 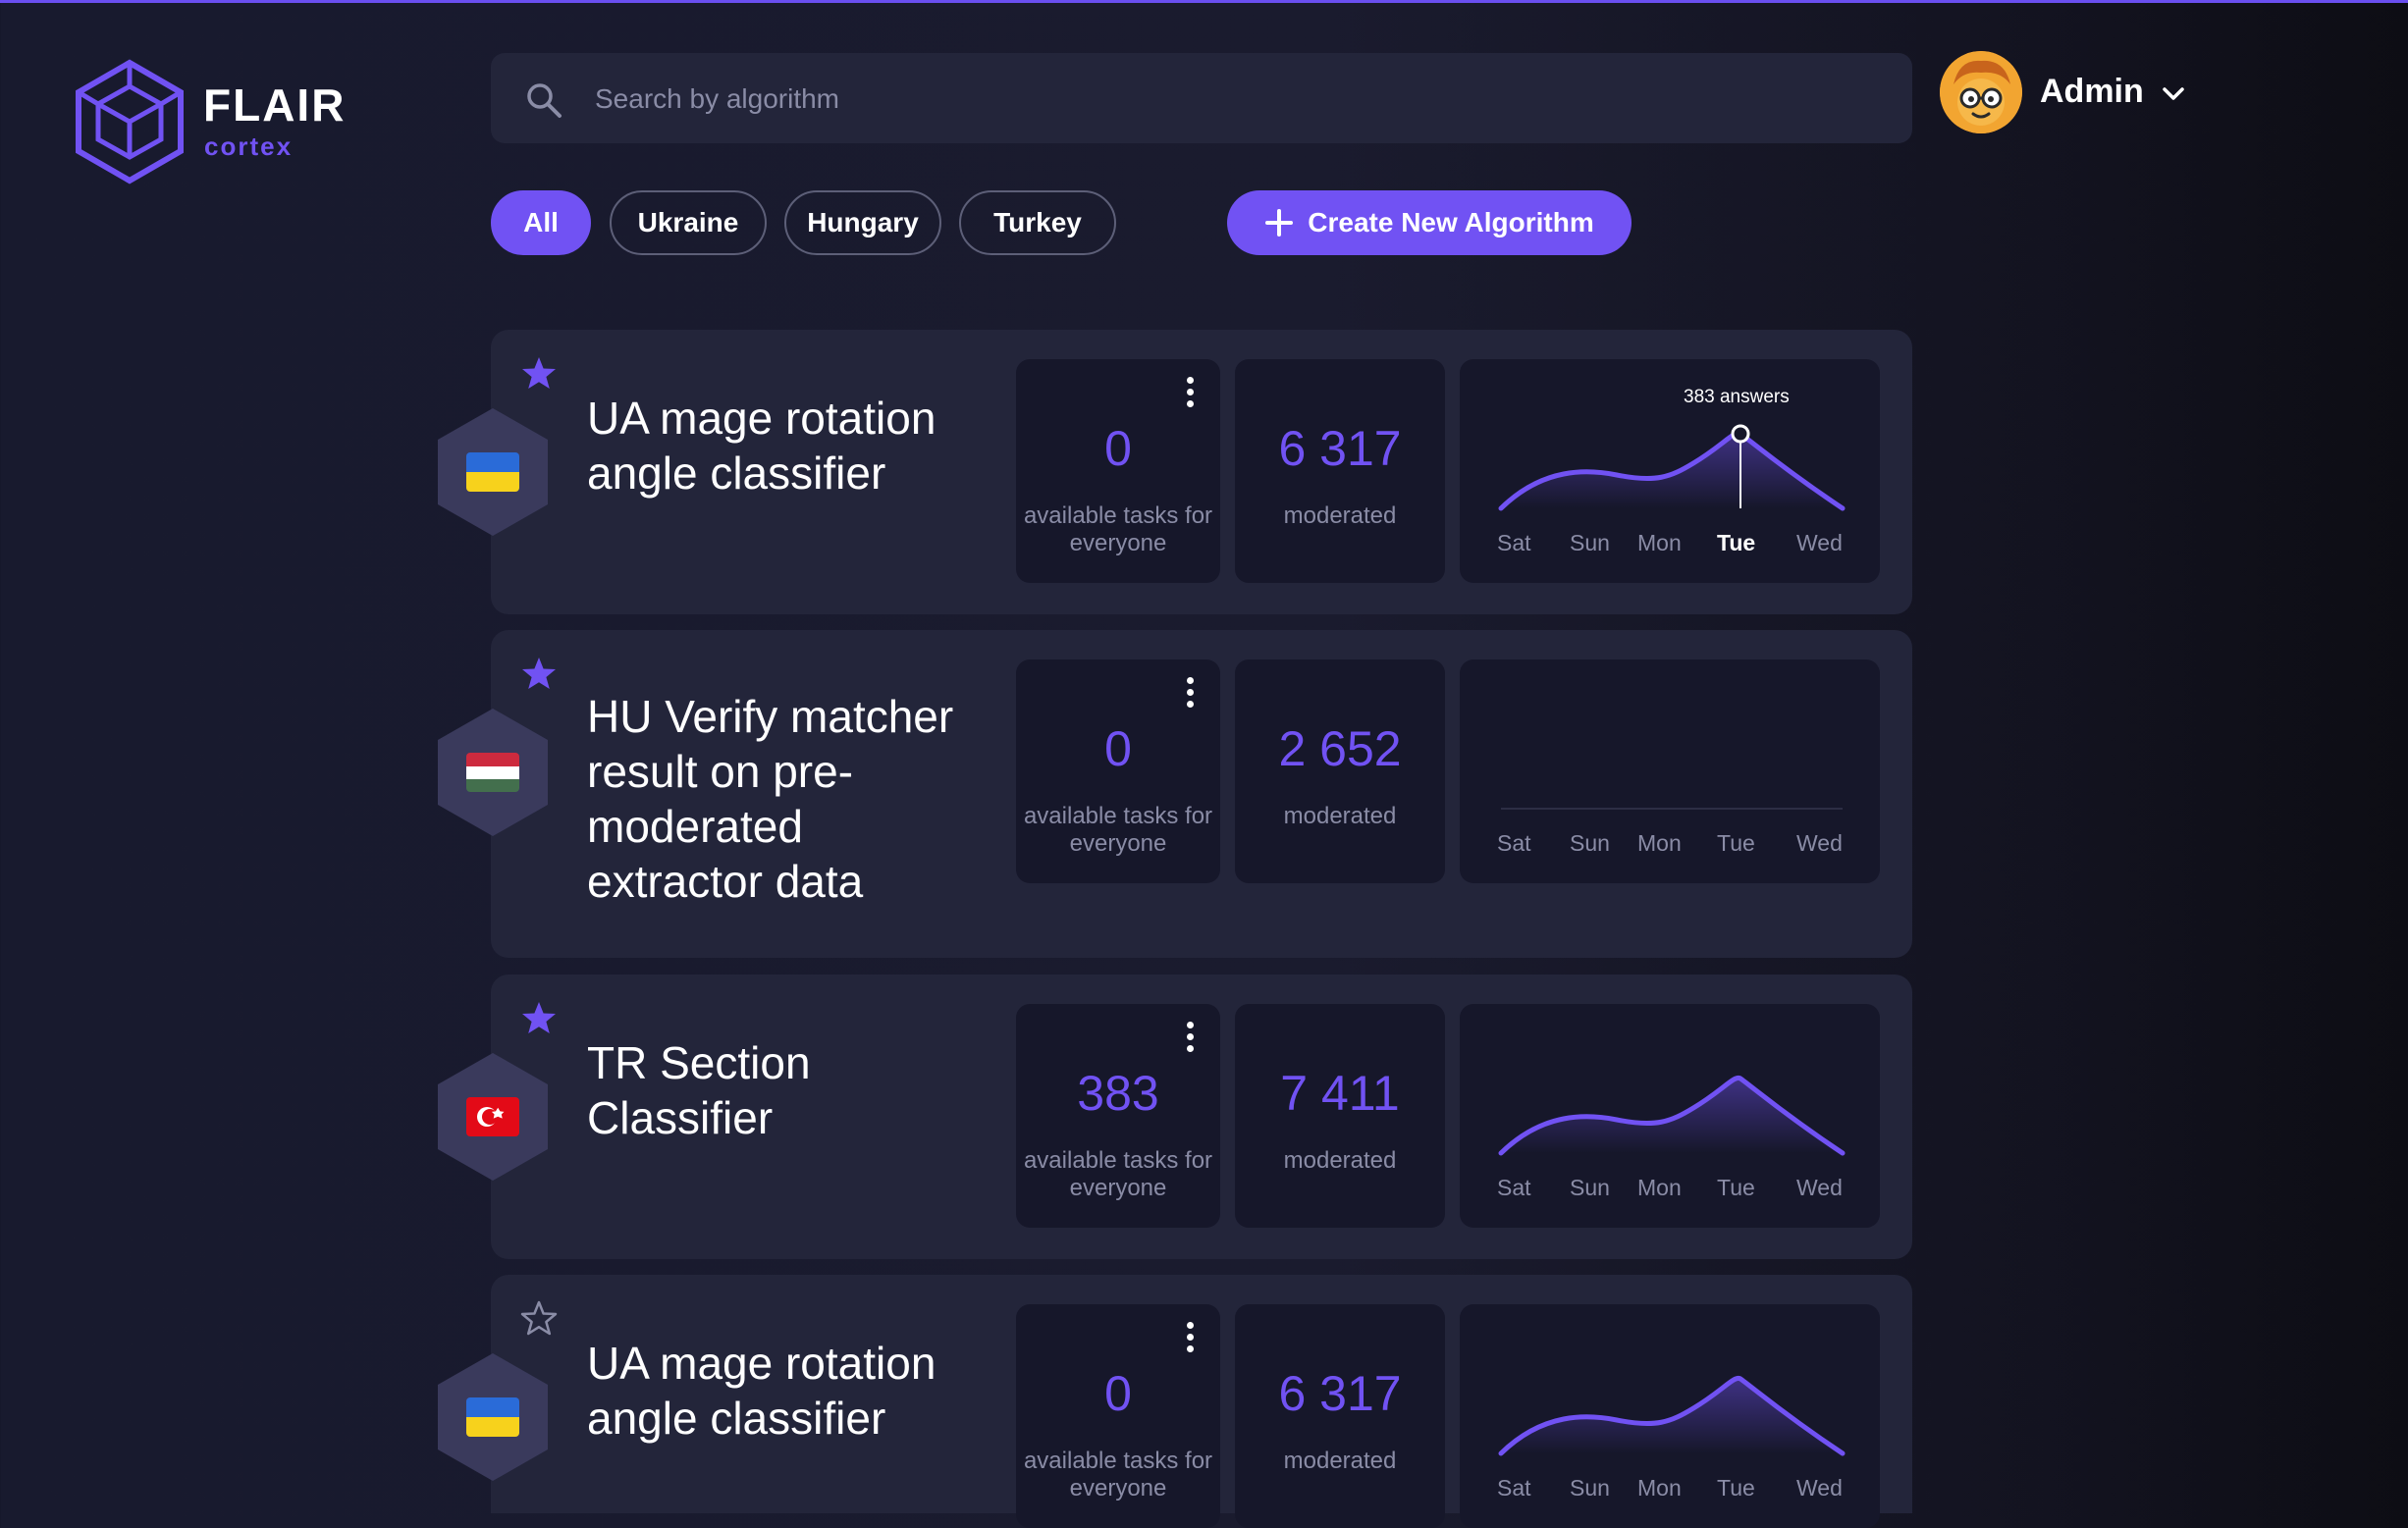 What do you see at coordinates (1118, 1093) in the screenshot?
I see `available-tasks-count: 383` at bounding box center [1118, 1093].